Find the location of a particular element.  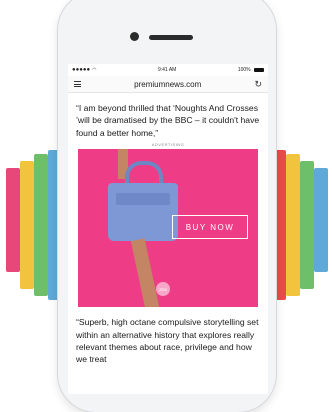

url-text: premiumnews.com is located at coordinates (167, 84).